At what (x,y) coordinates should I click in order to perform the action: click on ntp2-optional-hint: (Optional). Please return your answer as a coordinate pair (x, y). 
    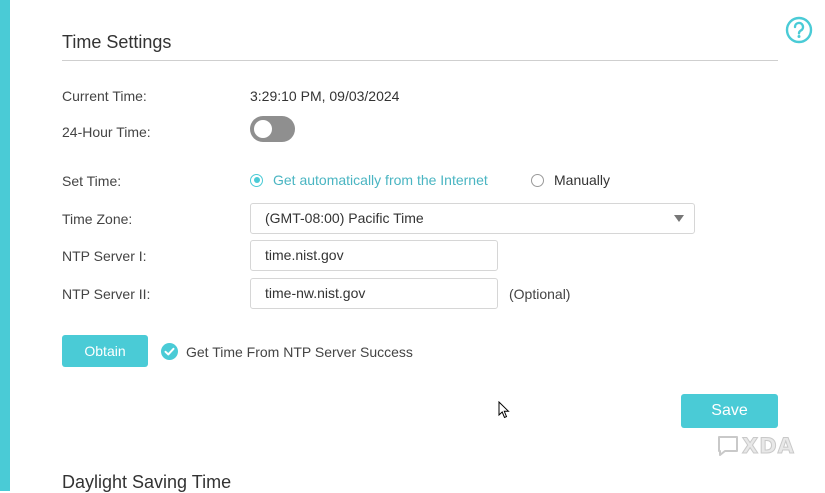
    Looking at the image, I should click on (540, 294).